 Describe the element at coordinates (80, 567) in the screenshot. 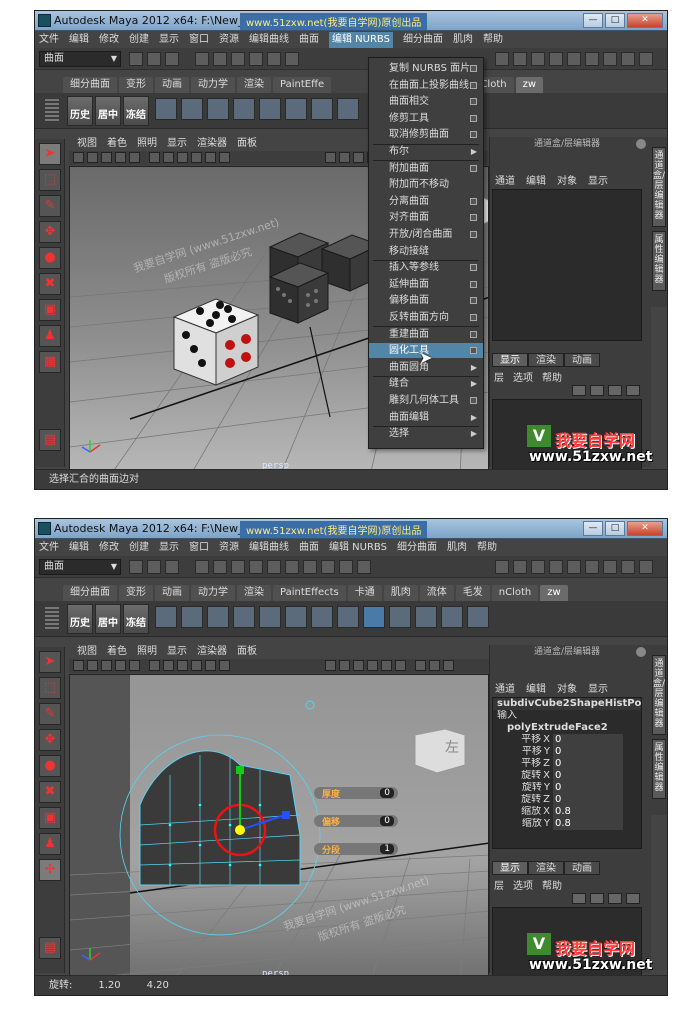

I see `menu-set-selector: 曲面 ▼` at that location.